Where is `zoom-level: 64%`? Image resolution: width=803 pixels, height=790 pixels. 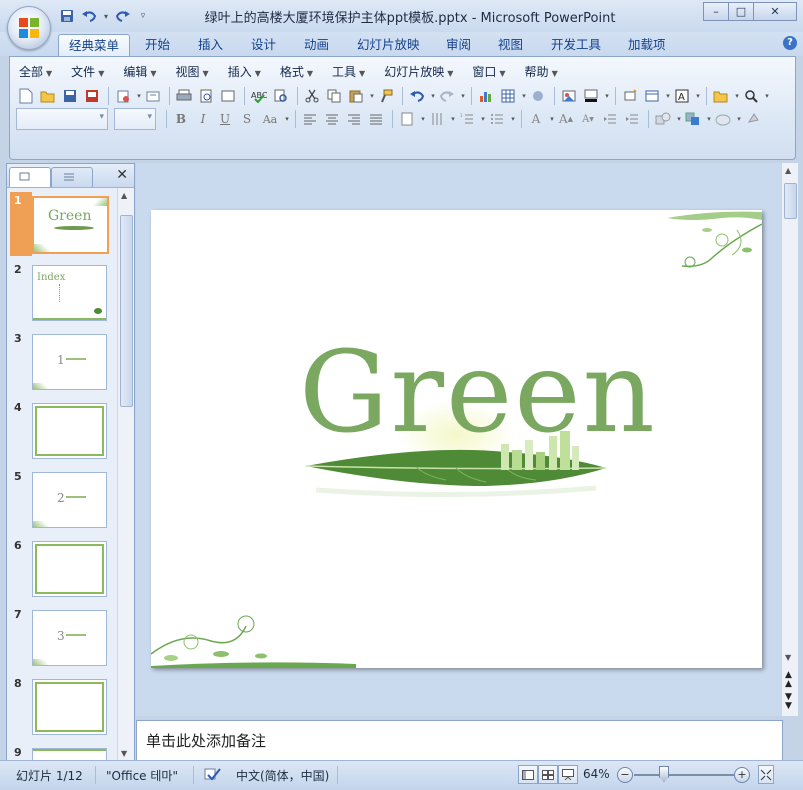
zoom-level: 64% is located at coordinates (596, 774).